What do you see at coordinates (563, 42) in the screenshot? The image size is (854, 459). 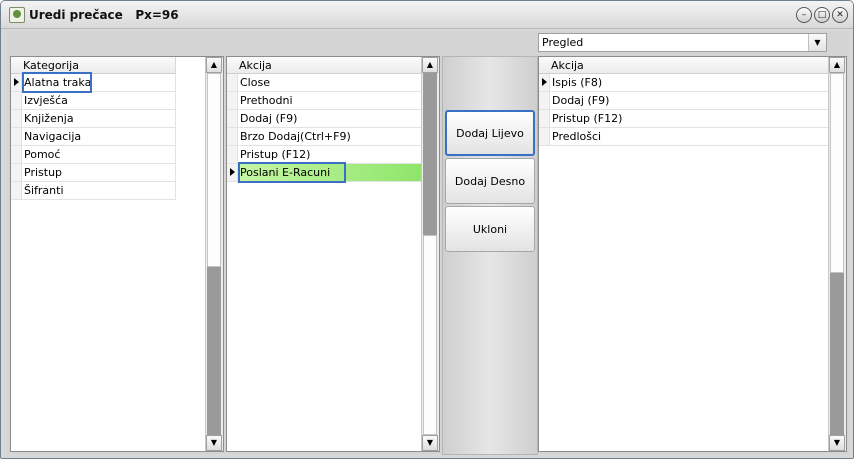 I see `view-select-value: Pregled` at bounding box center [563, 42].